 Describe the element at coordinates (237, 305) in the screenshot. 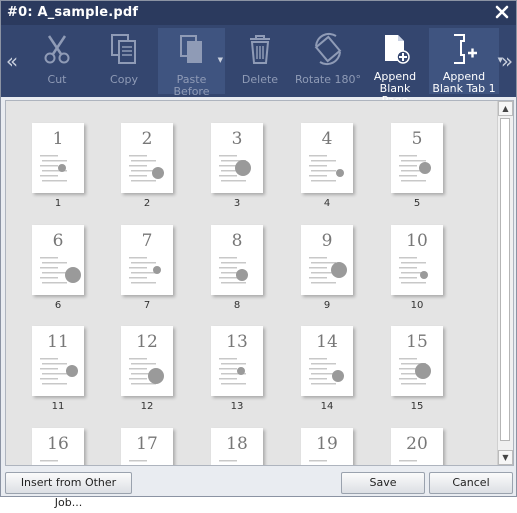

I see `page-number-label: 8` at that location.